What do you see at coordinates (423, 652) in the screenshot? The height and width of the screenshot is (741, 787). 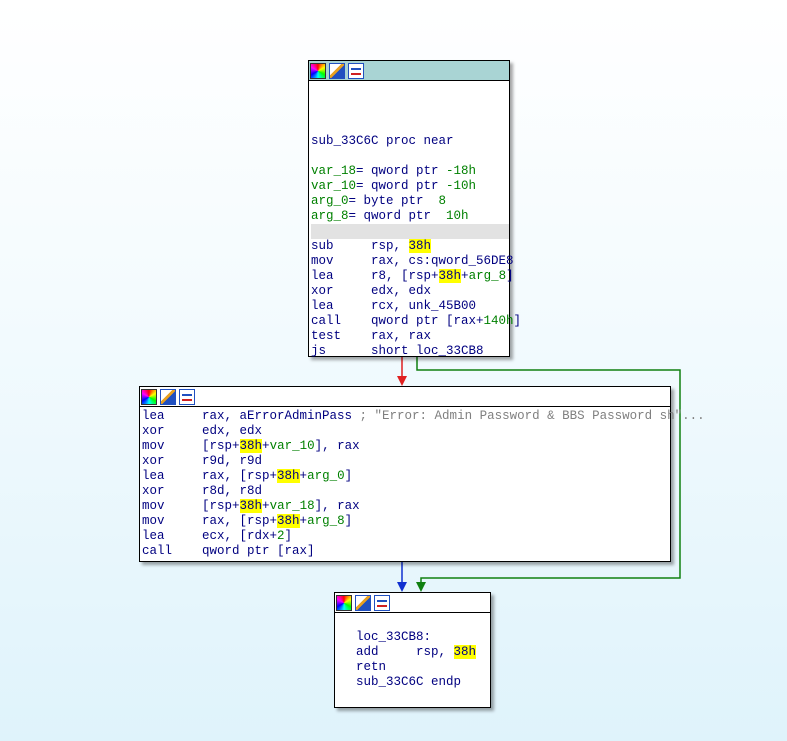 I see `code-line: add rsp, 38h` at bounding box center [423, 652].